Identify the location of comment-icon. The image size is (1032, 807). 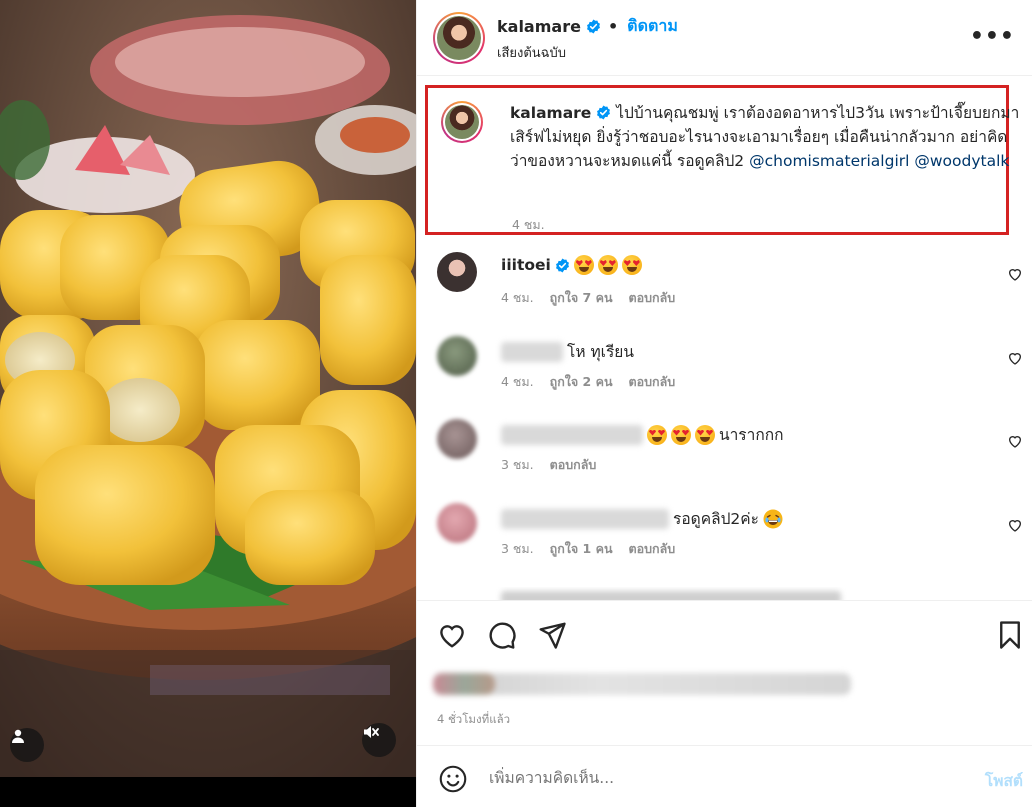
(502, 635).